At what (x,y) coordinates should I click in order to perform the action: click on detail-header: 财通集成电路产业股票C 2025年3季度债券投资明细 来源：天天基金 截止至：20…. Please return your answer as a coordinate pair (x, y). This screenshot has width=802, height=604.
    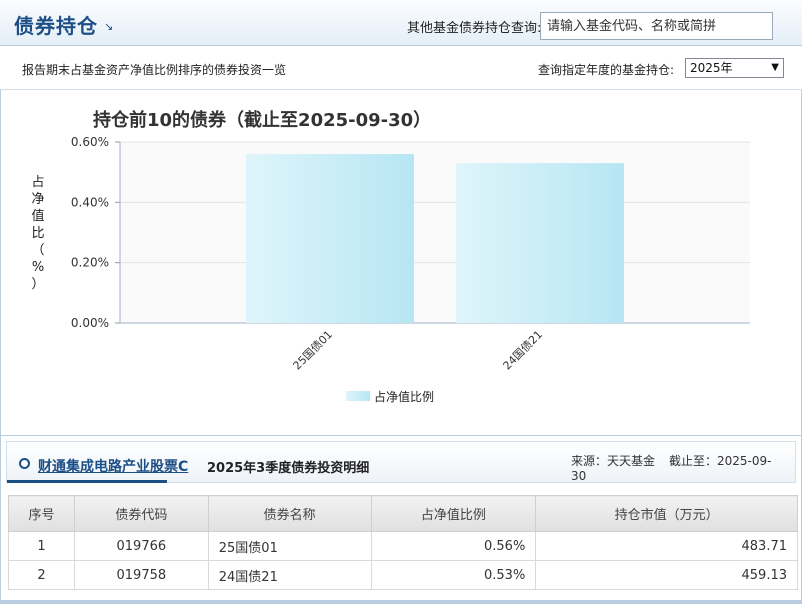
    Looking at the image, I should click on (401, 462).